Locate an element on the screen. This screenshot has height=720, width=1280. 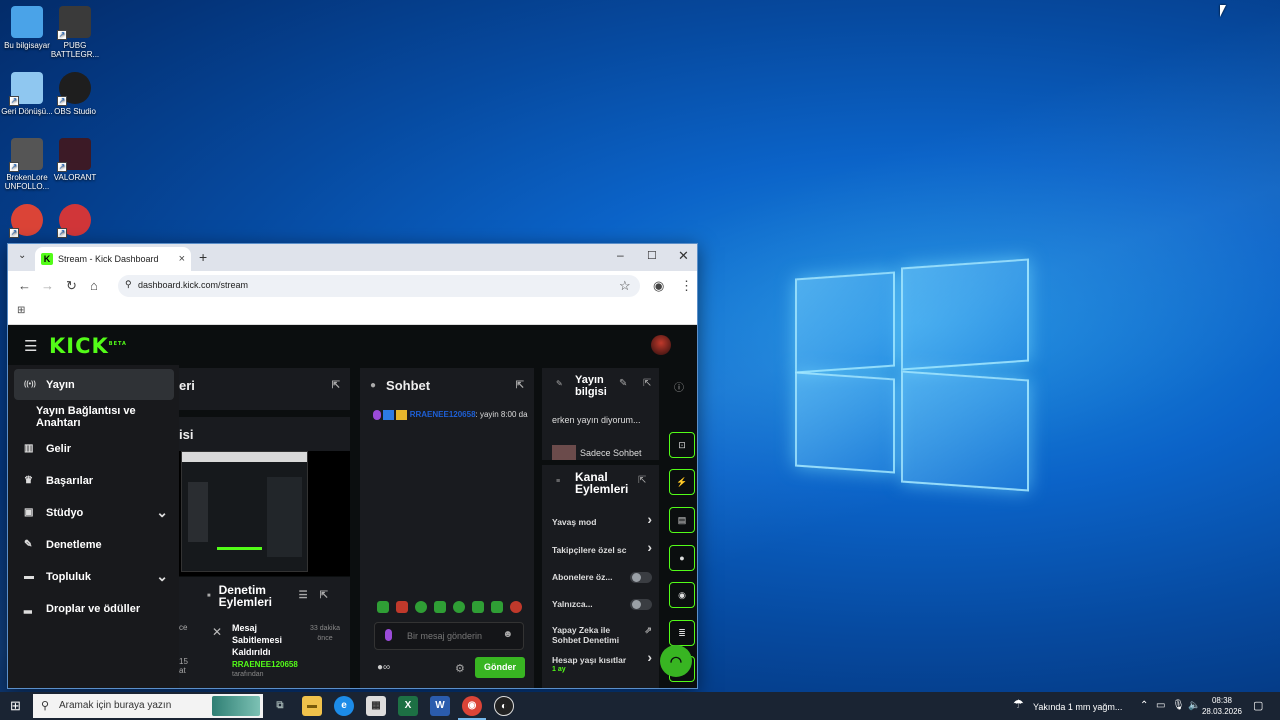
info-icon: ⓘ is located at coordinates (679, 386).